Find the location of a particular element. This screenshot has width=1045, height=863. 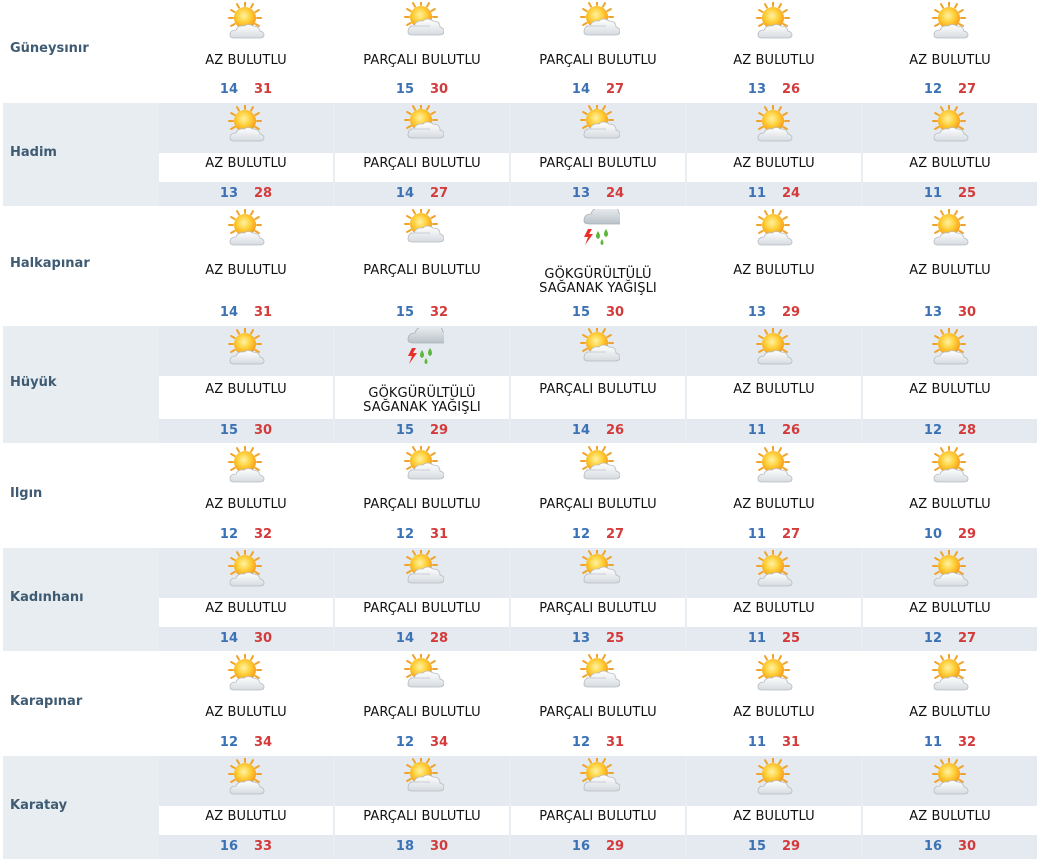

temperature-range: 15 29 is located at coordinates (422, 430).